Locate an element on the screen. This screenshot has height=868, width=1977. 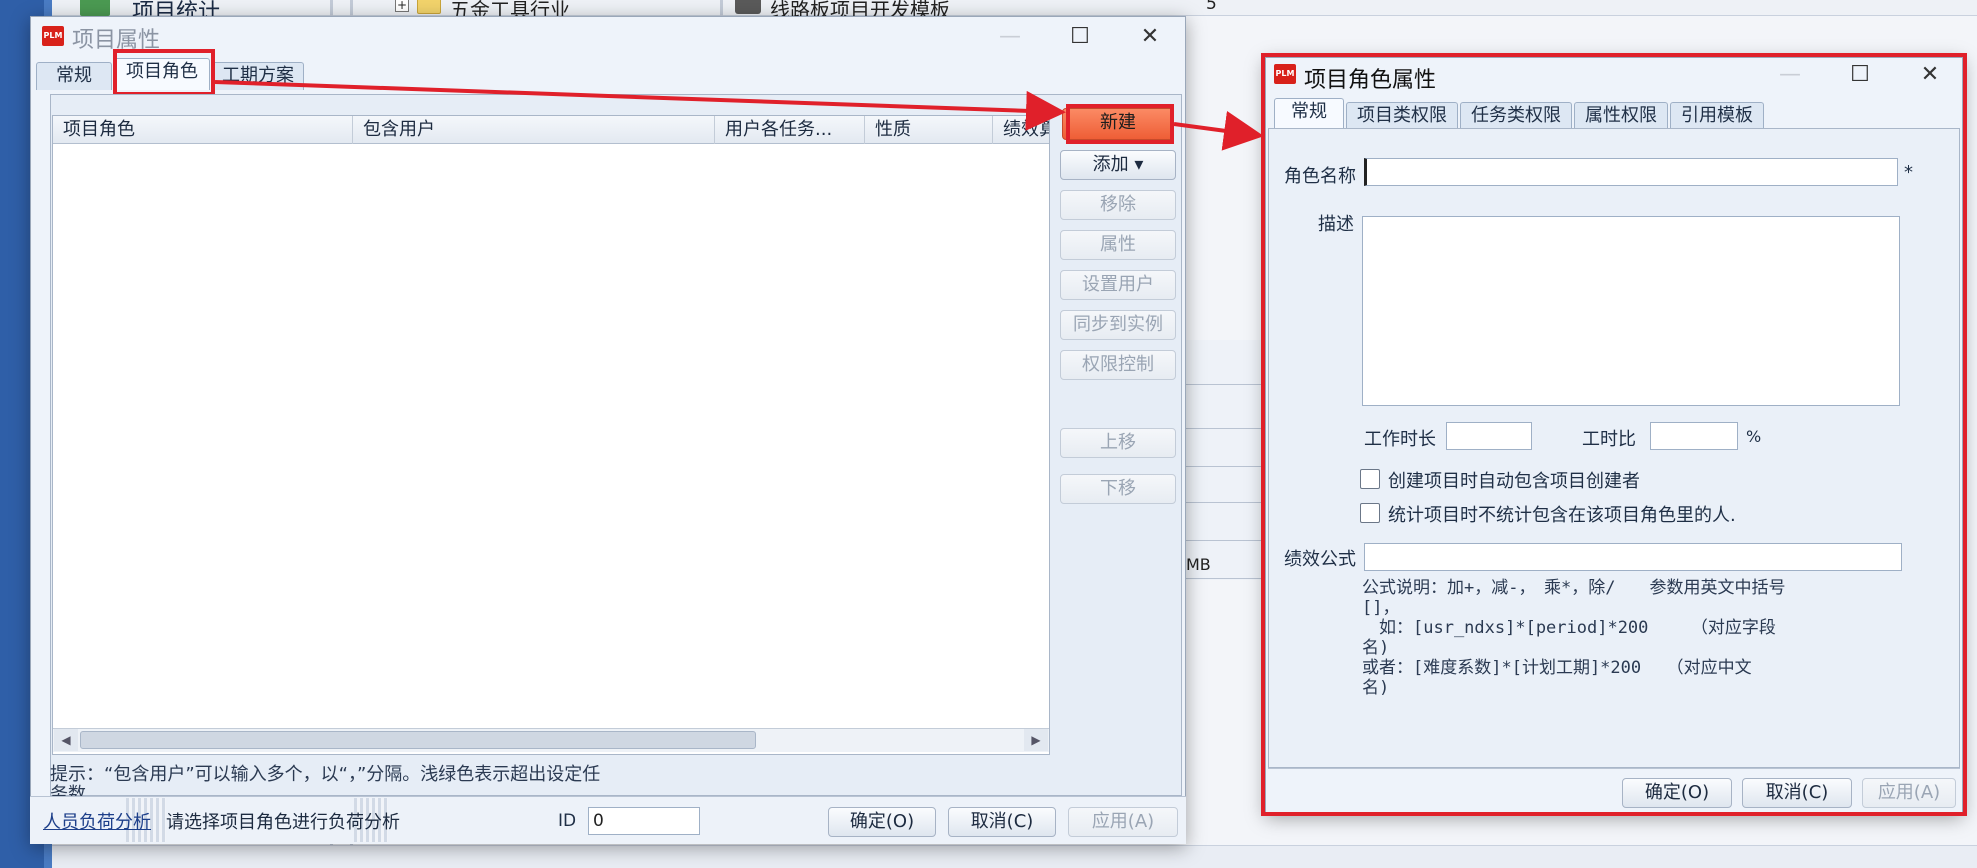
arrow-to-role-dialog is located at coordinates (1218, 130).